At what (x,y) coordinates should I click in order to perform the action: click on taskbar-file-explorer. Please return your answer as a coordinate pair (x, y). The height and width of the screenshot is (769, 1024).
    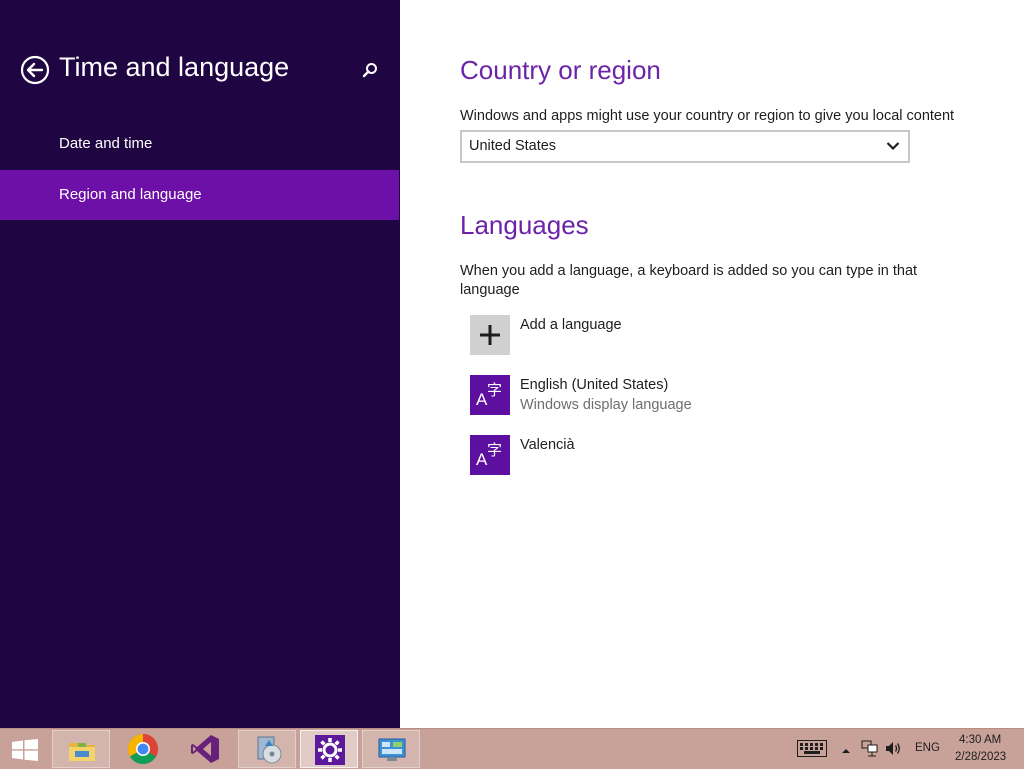
    Looking at the image, I should click on (81, 749).